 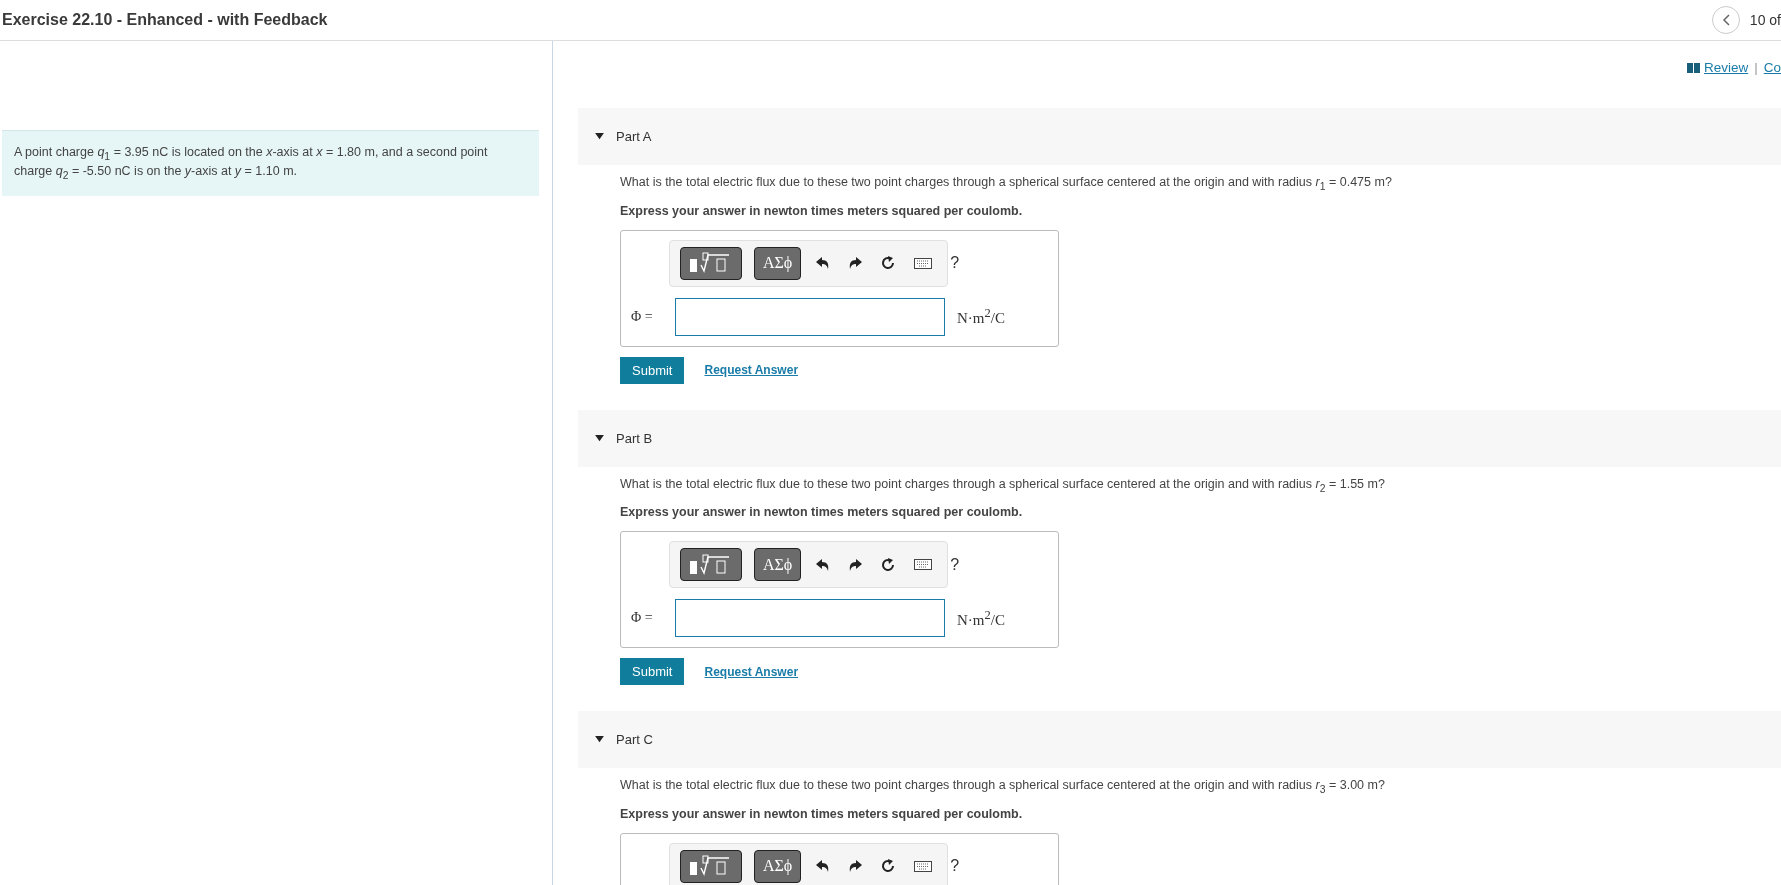 What do you see at coordinates (1772, 67) in the screenshot?
I see `next-link: Co` at bounding box center [1772, 67].